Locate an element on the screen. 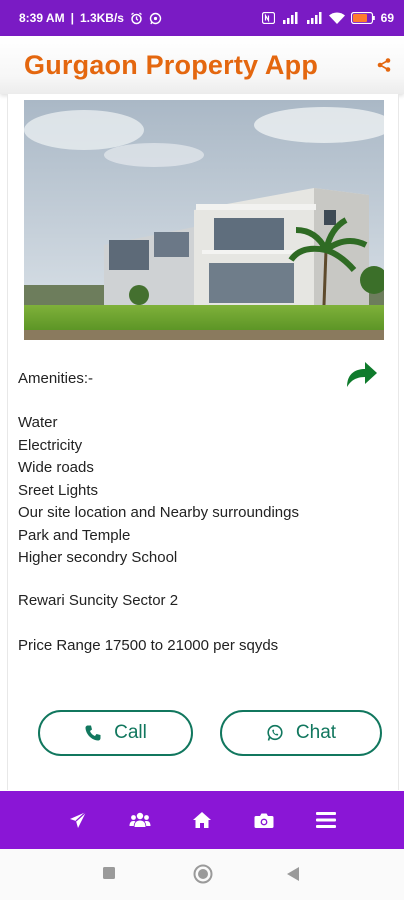  home-system-button is located at coordinates (203, 876).